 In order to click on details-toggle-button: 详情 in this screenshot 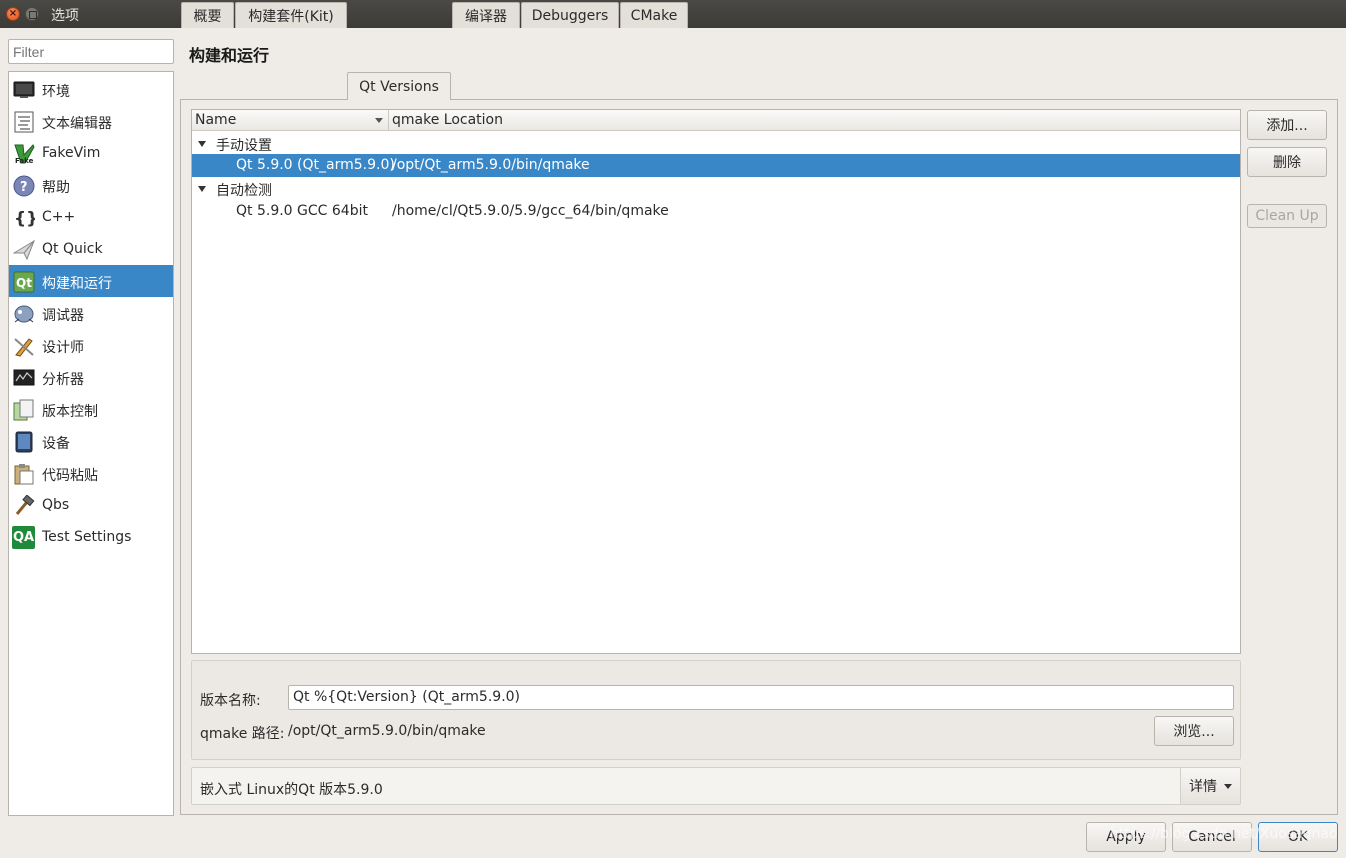, I will do `click(1210, 786)`.